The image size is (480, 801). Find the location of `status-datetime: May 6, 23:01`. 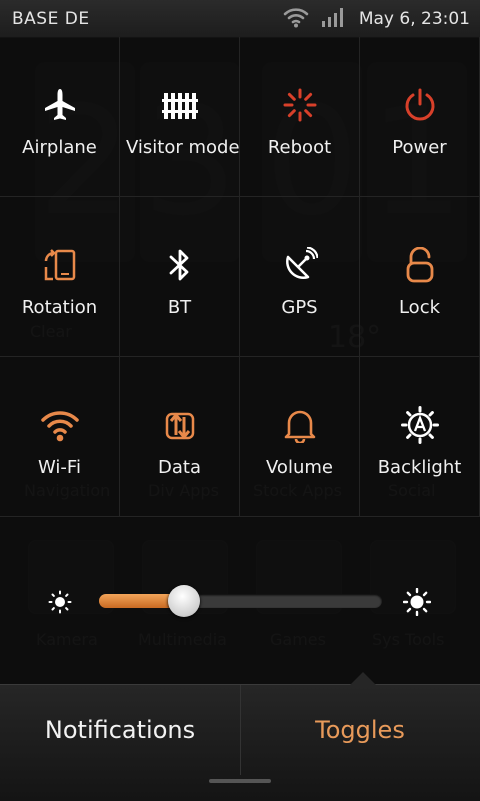

status-datetime: May 6, 23:01 is located at coordinates (414, 18).